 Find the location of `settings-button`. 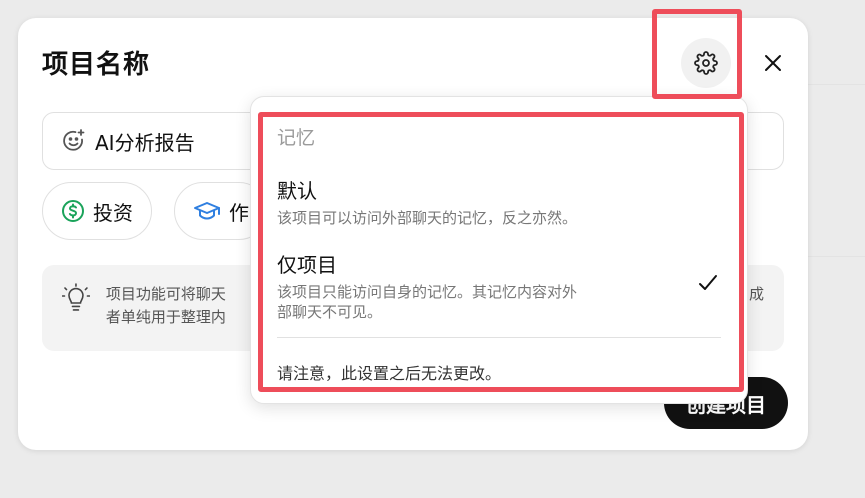

settings-button is located at coordinates (706, 63).